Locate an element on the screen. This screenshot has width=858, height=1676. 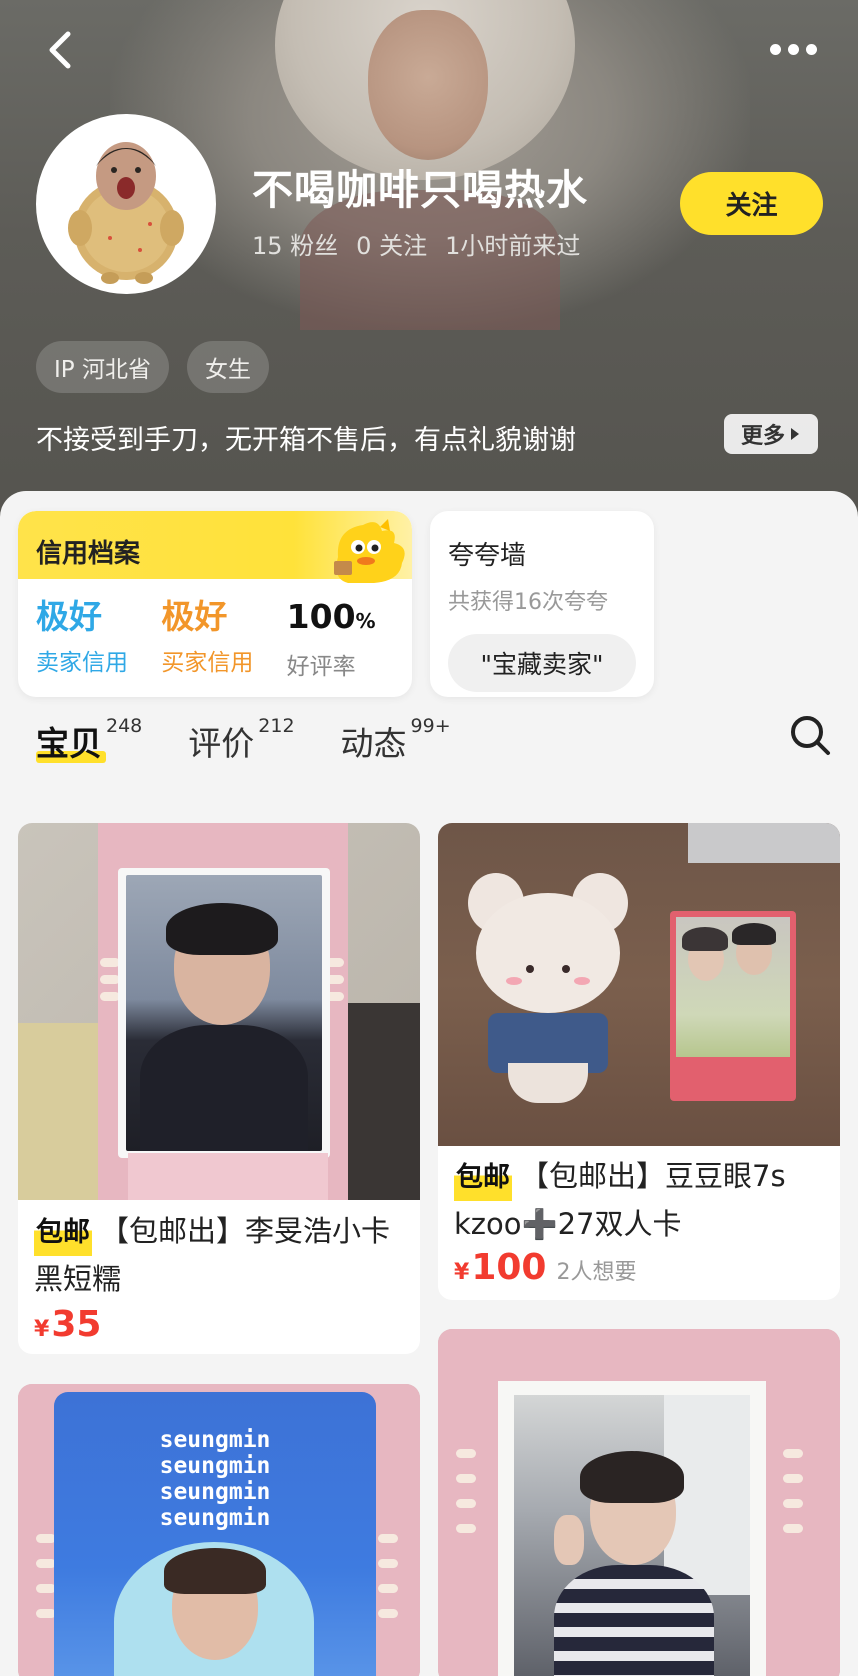
tab-bar: 宝贝 248 评价 212 动态 99+ is located at coordinates (243, 740).